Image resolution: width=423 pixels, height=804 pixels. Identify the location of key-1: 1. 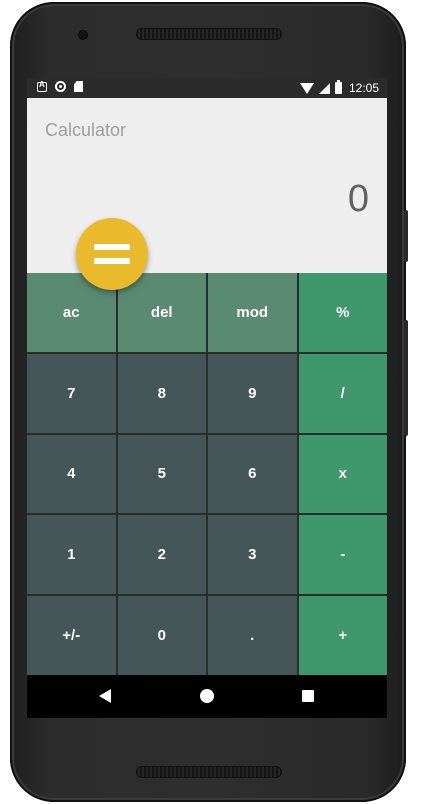
(71, 555).